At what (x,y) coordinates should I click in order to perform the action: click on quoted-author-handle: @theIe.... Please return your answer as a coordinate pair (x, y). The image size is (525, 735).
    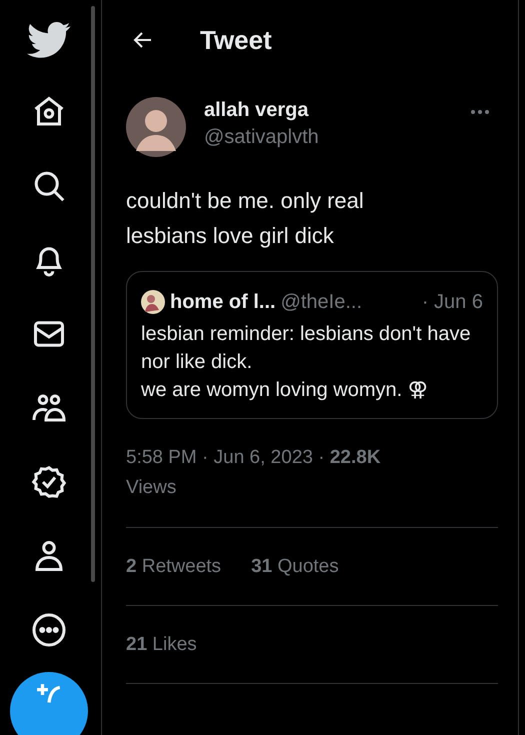
    Looking at the image, I should click on (321, 302).